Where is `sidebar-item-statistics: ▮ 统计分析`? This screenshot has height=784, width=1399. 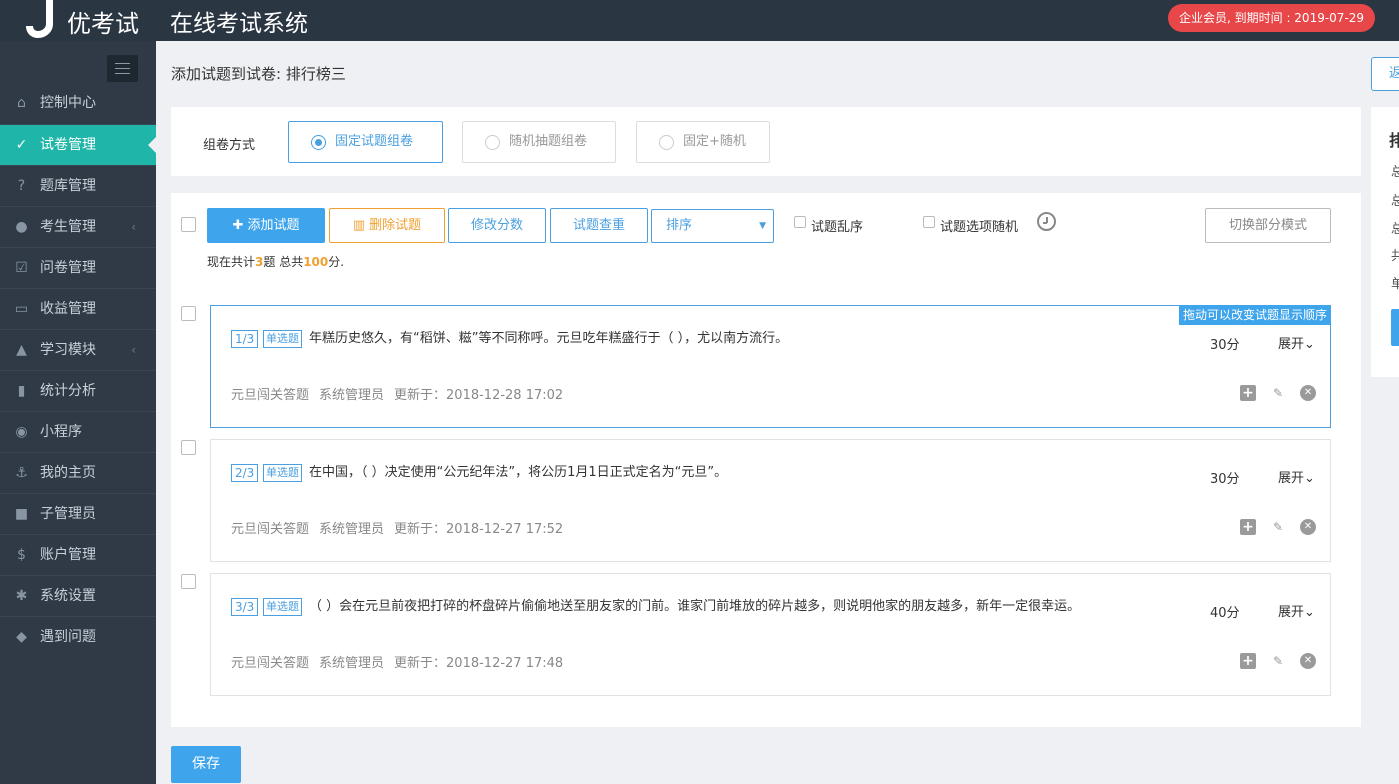
sidebar-item-statistics: ▮ 统计分析 is located at coordinates (78, 390).